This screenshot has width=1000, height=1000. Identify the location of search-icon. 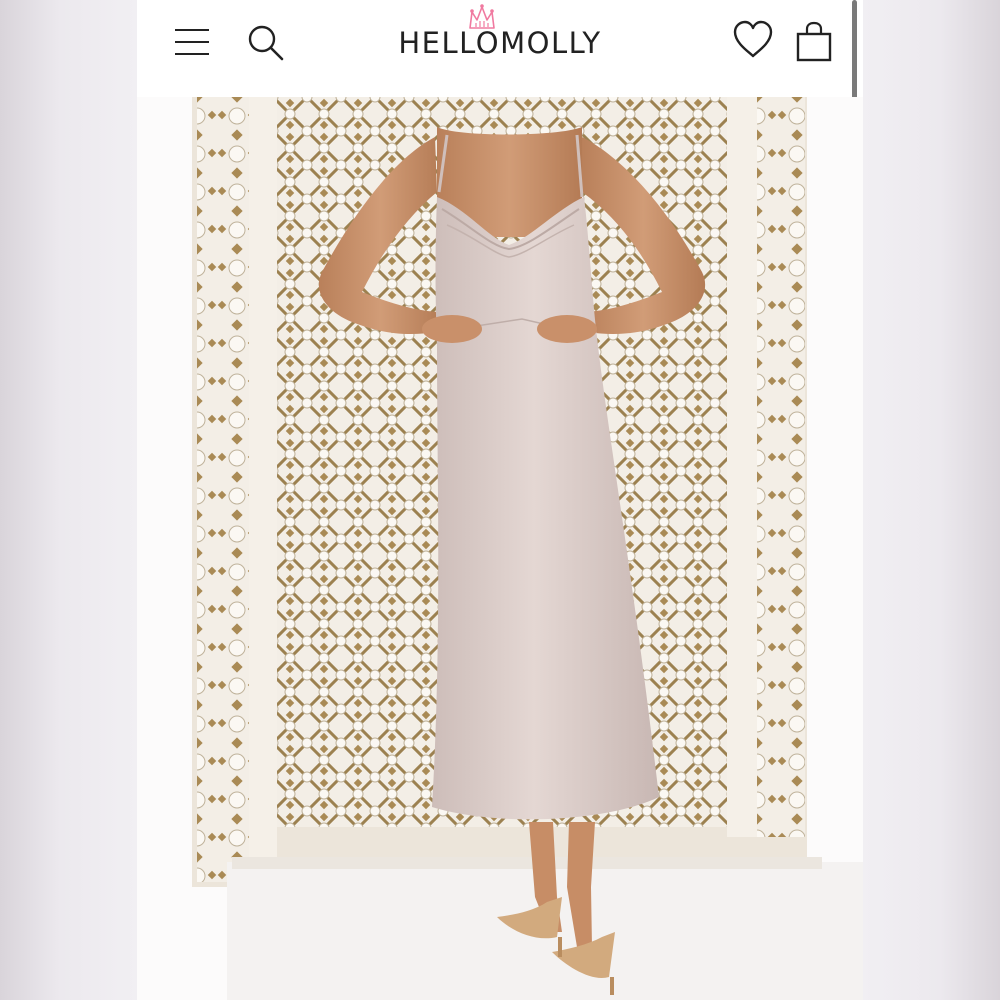
(265, 42).